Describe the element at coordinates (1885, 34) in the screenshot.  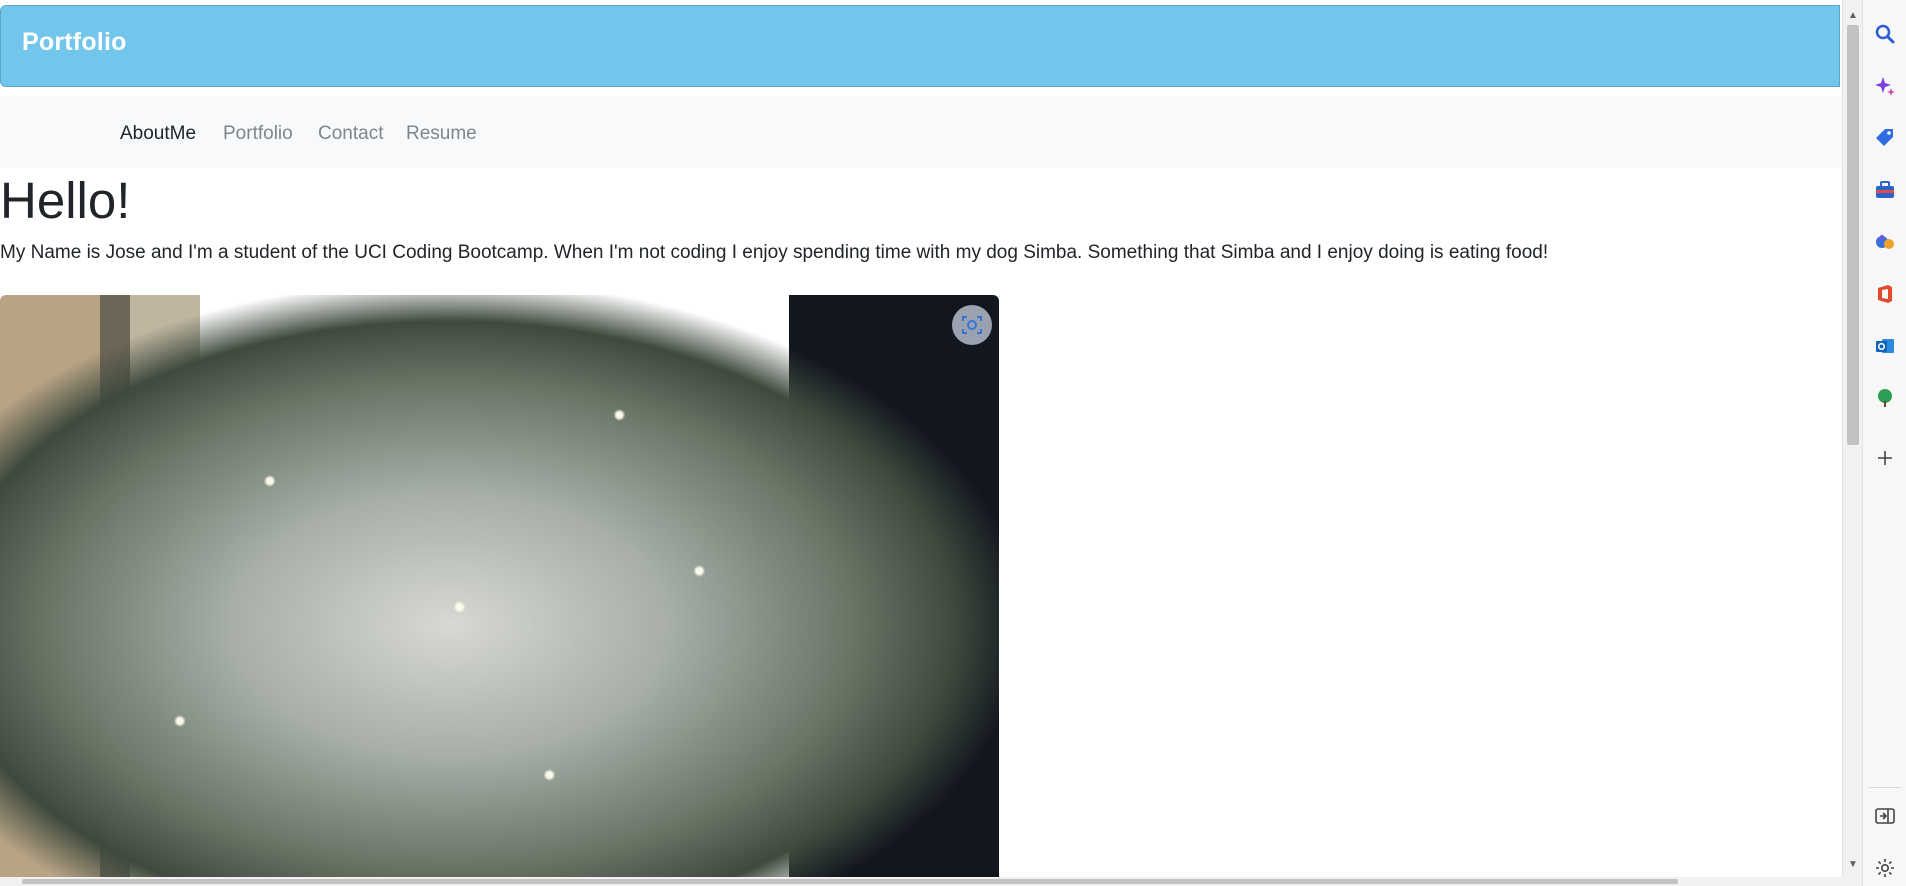
I see `search-icon` at that location.